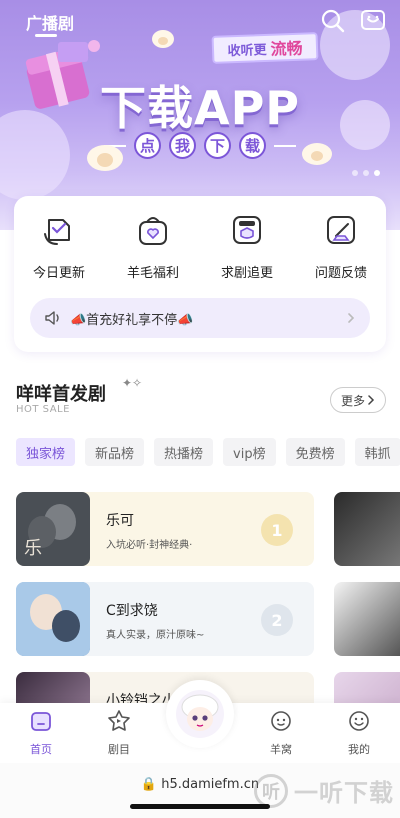 The width and height of the screenshot is (400, 818). What do you see at coordinates (341, 246) in the screenshot?
I see `menu-item-feedback: 问题反馈` at bounding box center [341, 246].